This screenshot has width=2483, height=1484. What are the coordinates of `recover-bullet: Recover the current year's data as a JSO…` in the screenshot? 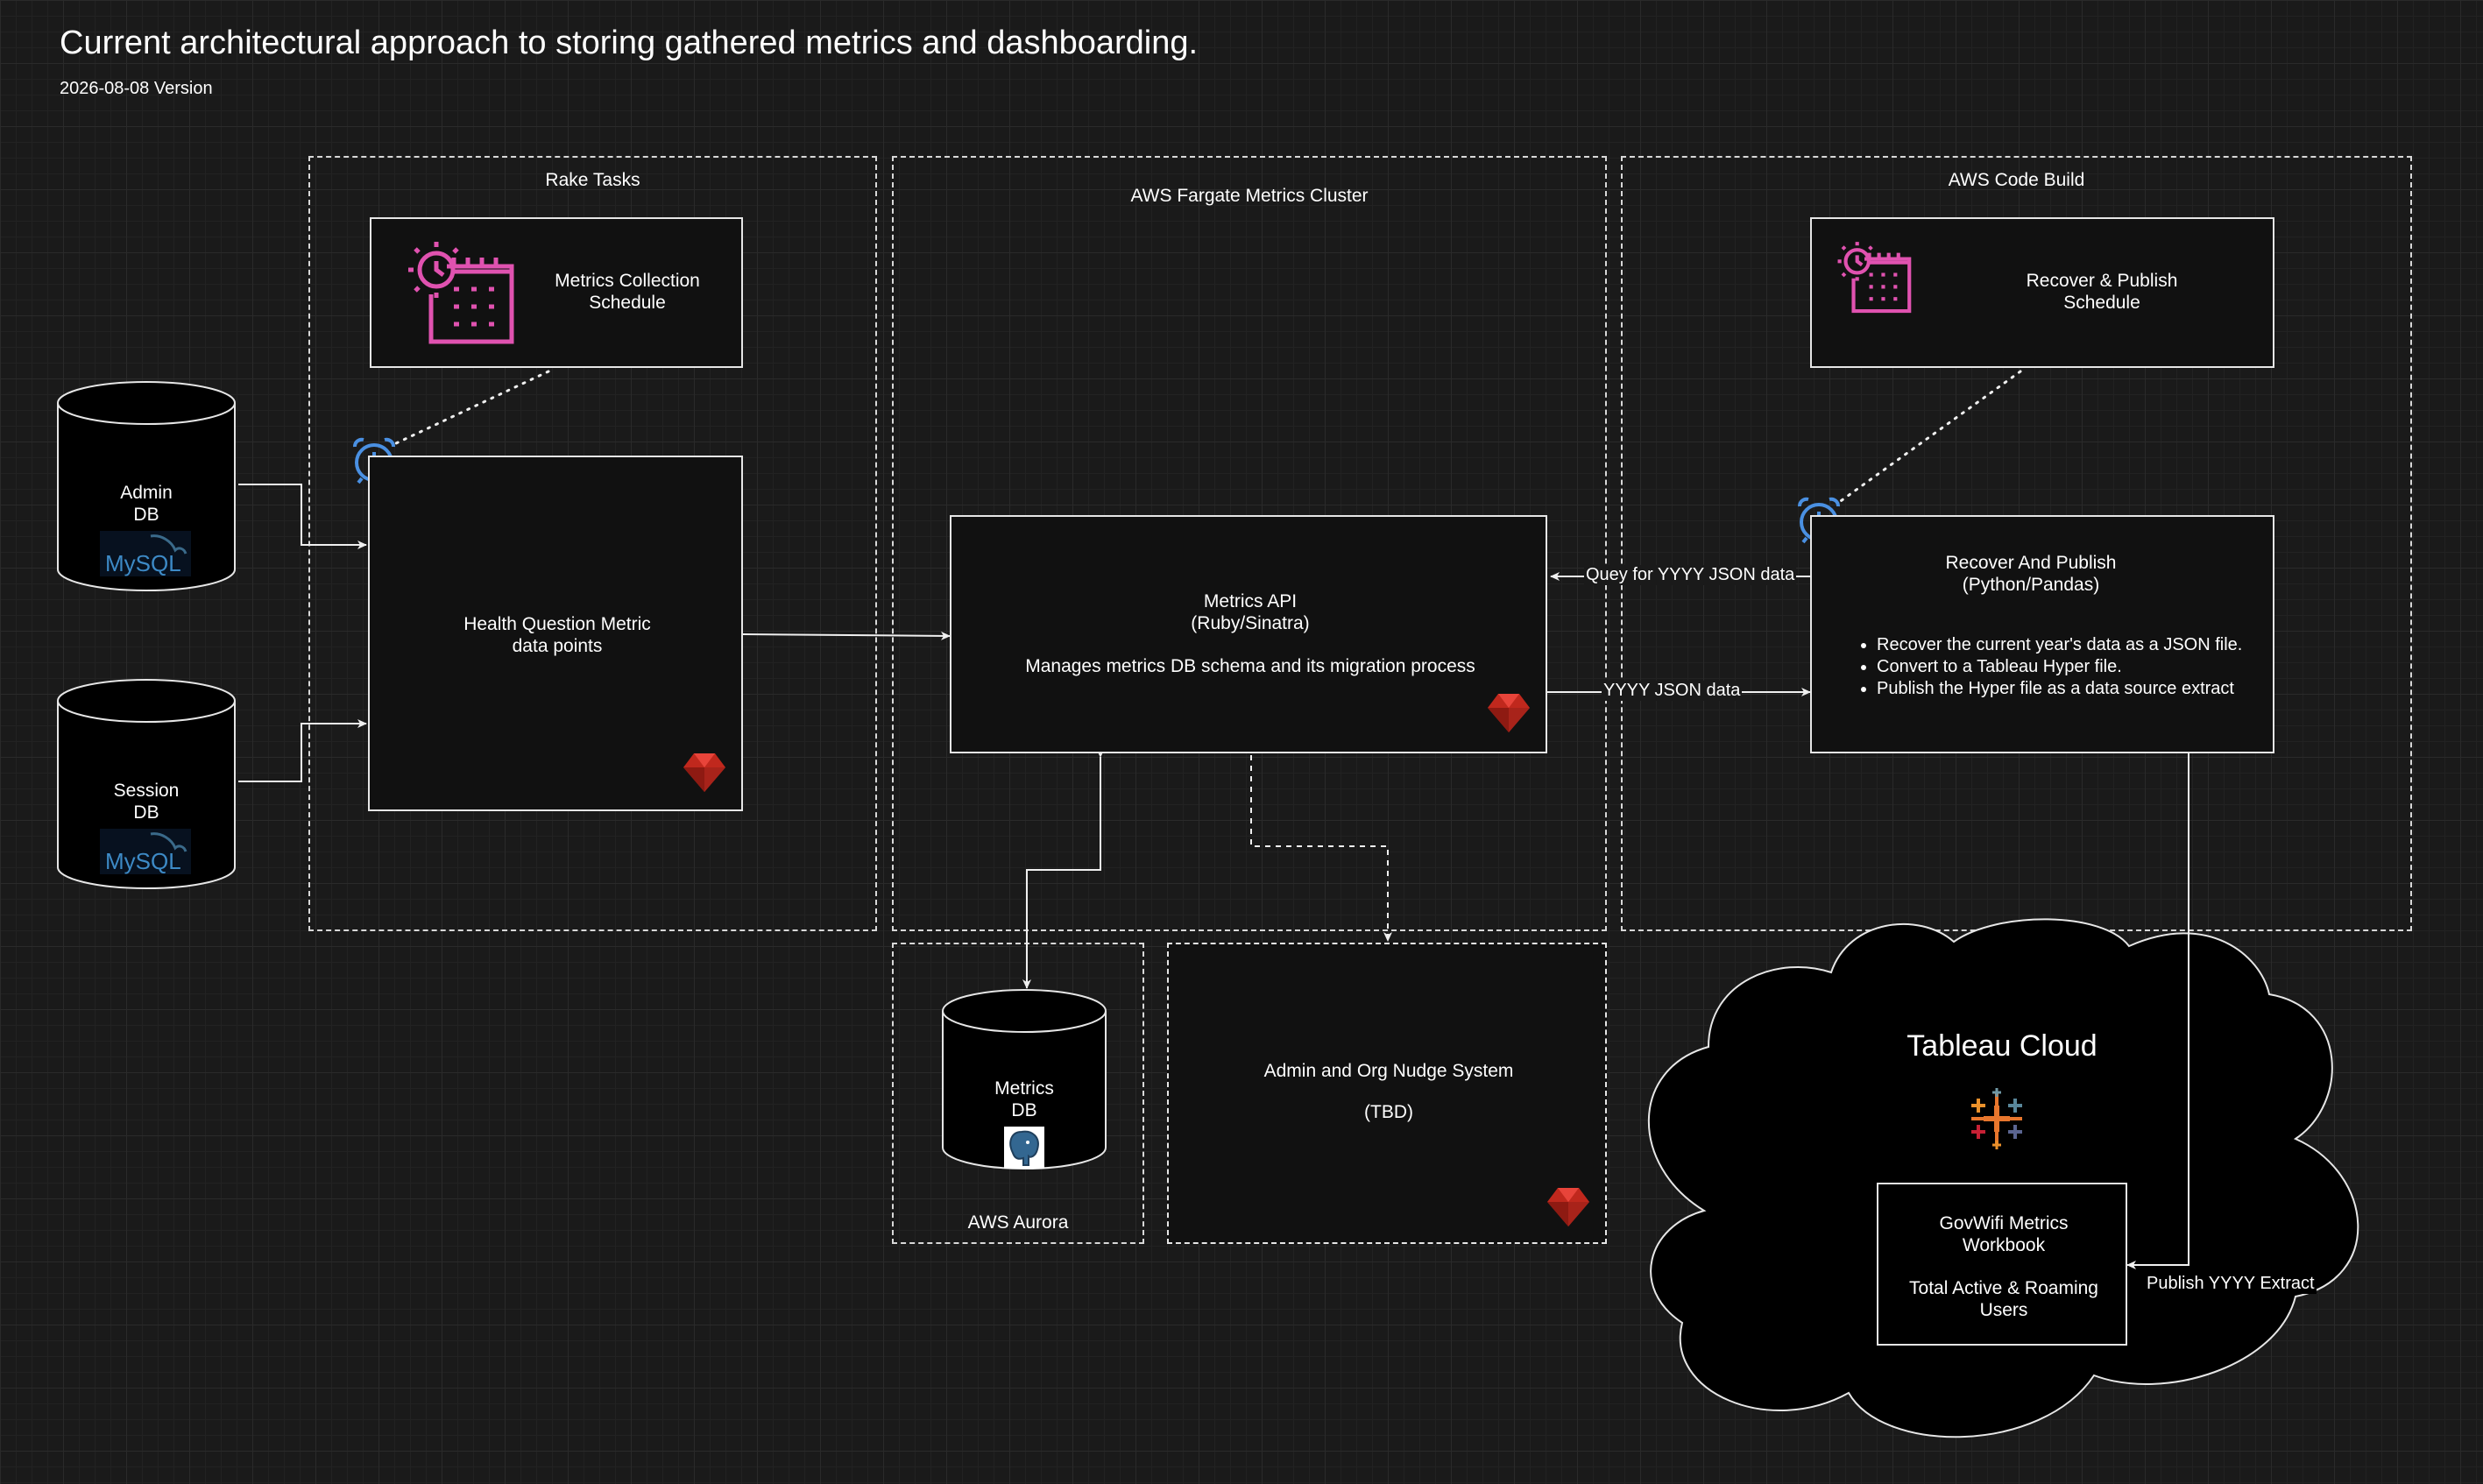 It's located at (2059, 645).